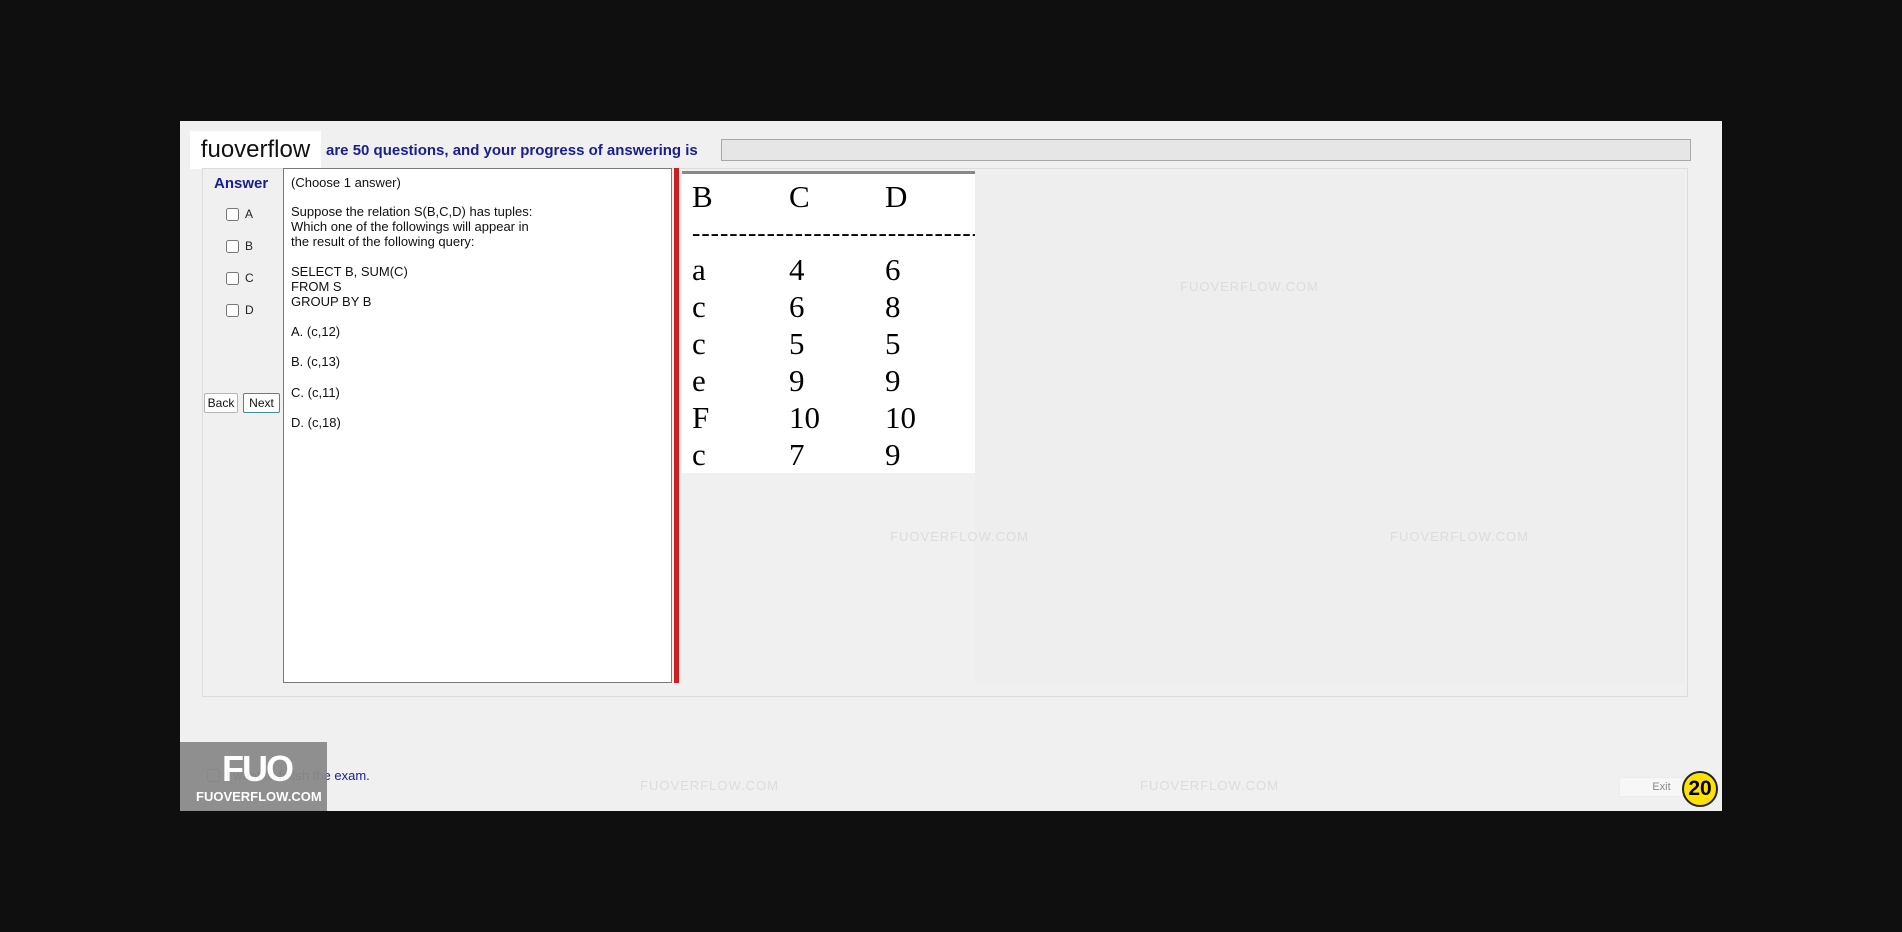 Image resolution: width=1902 pixels, height=932 pixels. What do you see at coordinates (797, 454) in the screenshot?
I see `relation-cell: 7` at bounding box center [797, 454].